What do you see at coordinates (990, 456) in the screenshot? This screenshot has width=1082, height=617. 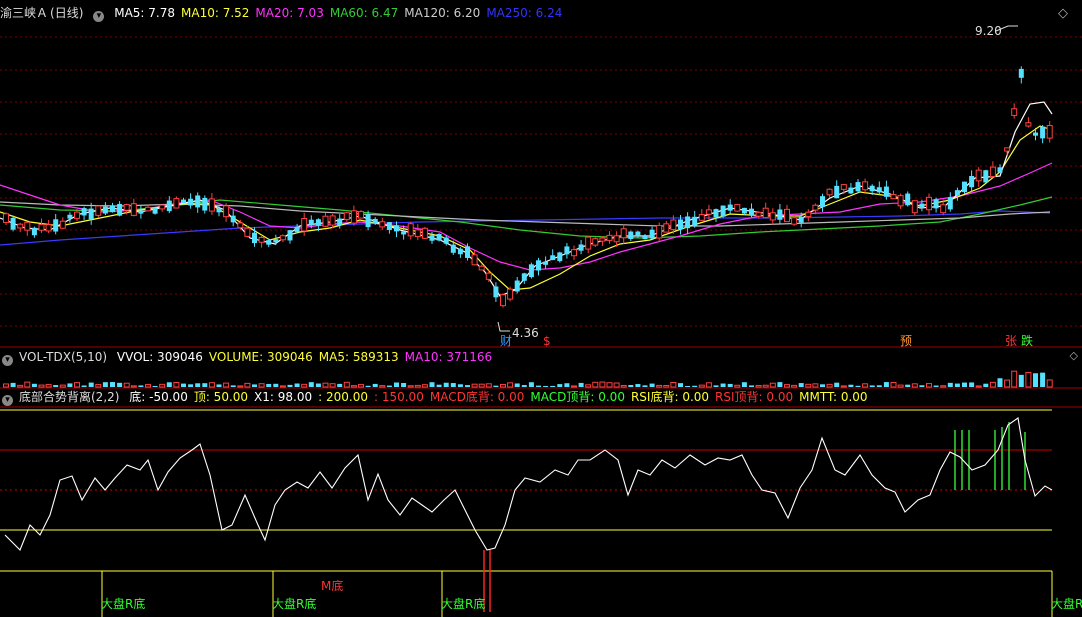 I see `ind-green-bars` at bounding box center [990, 456].